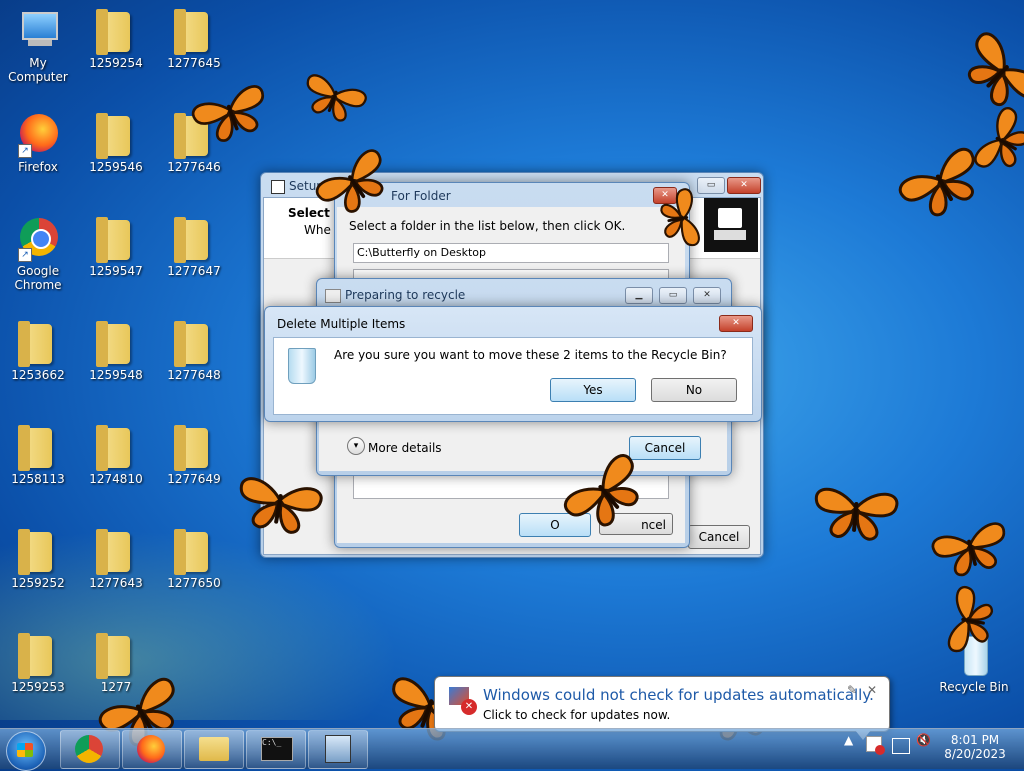 This screenshot has height=771, width=1024. What do you see at coordinates (711, 185) in the screenshot?
I see `restore-button: ▭` at bounding box center [711, 185].